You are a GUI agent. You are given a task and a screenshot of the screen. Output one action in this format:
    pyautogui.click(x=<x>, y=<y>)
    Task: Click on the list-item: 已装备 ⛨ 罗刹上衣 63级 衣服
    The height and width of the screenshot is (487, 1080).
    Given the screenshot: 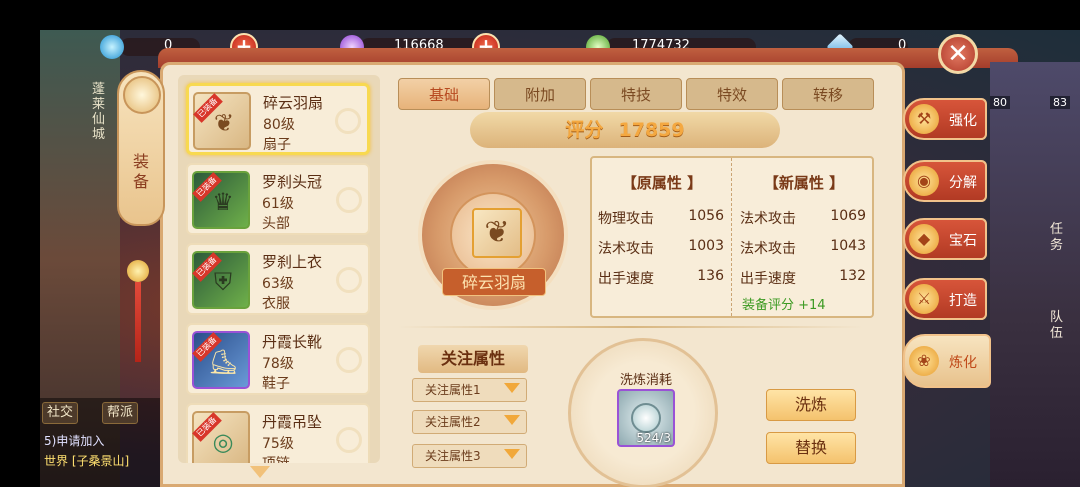 What is the action you would take?
    pyautogui.click(x=278, y=279)
    